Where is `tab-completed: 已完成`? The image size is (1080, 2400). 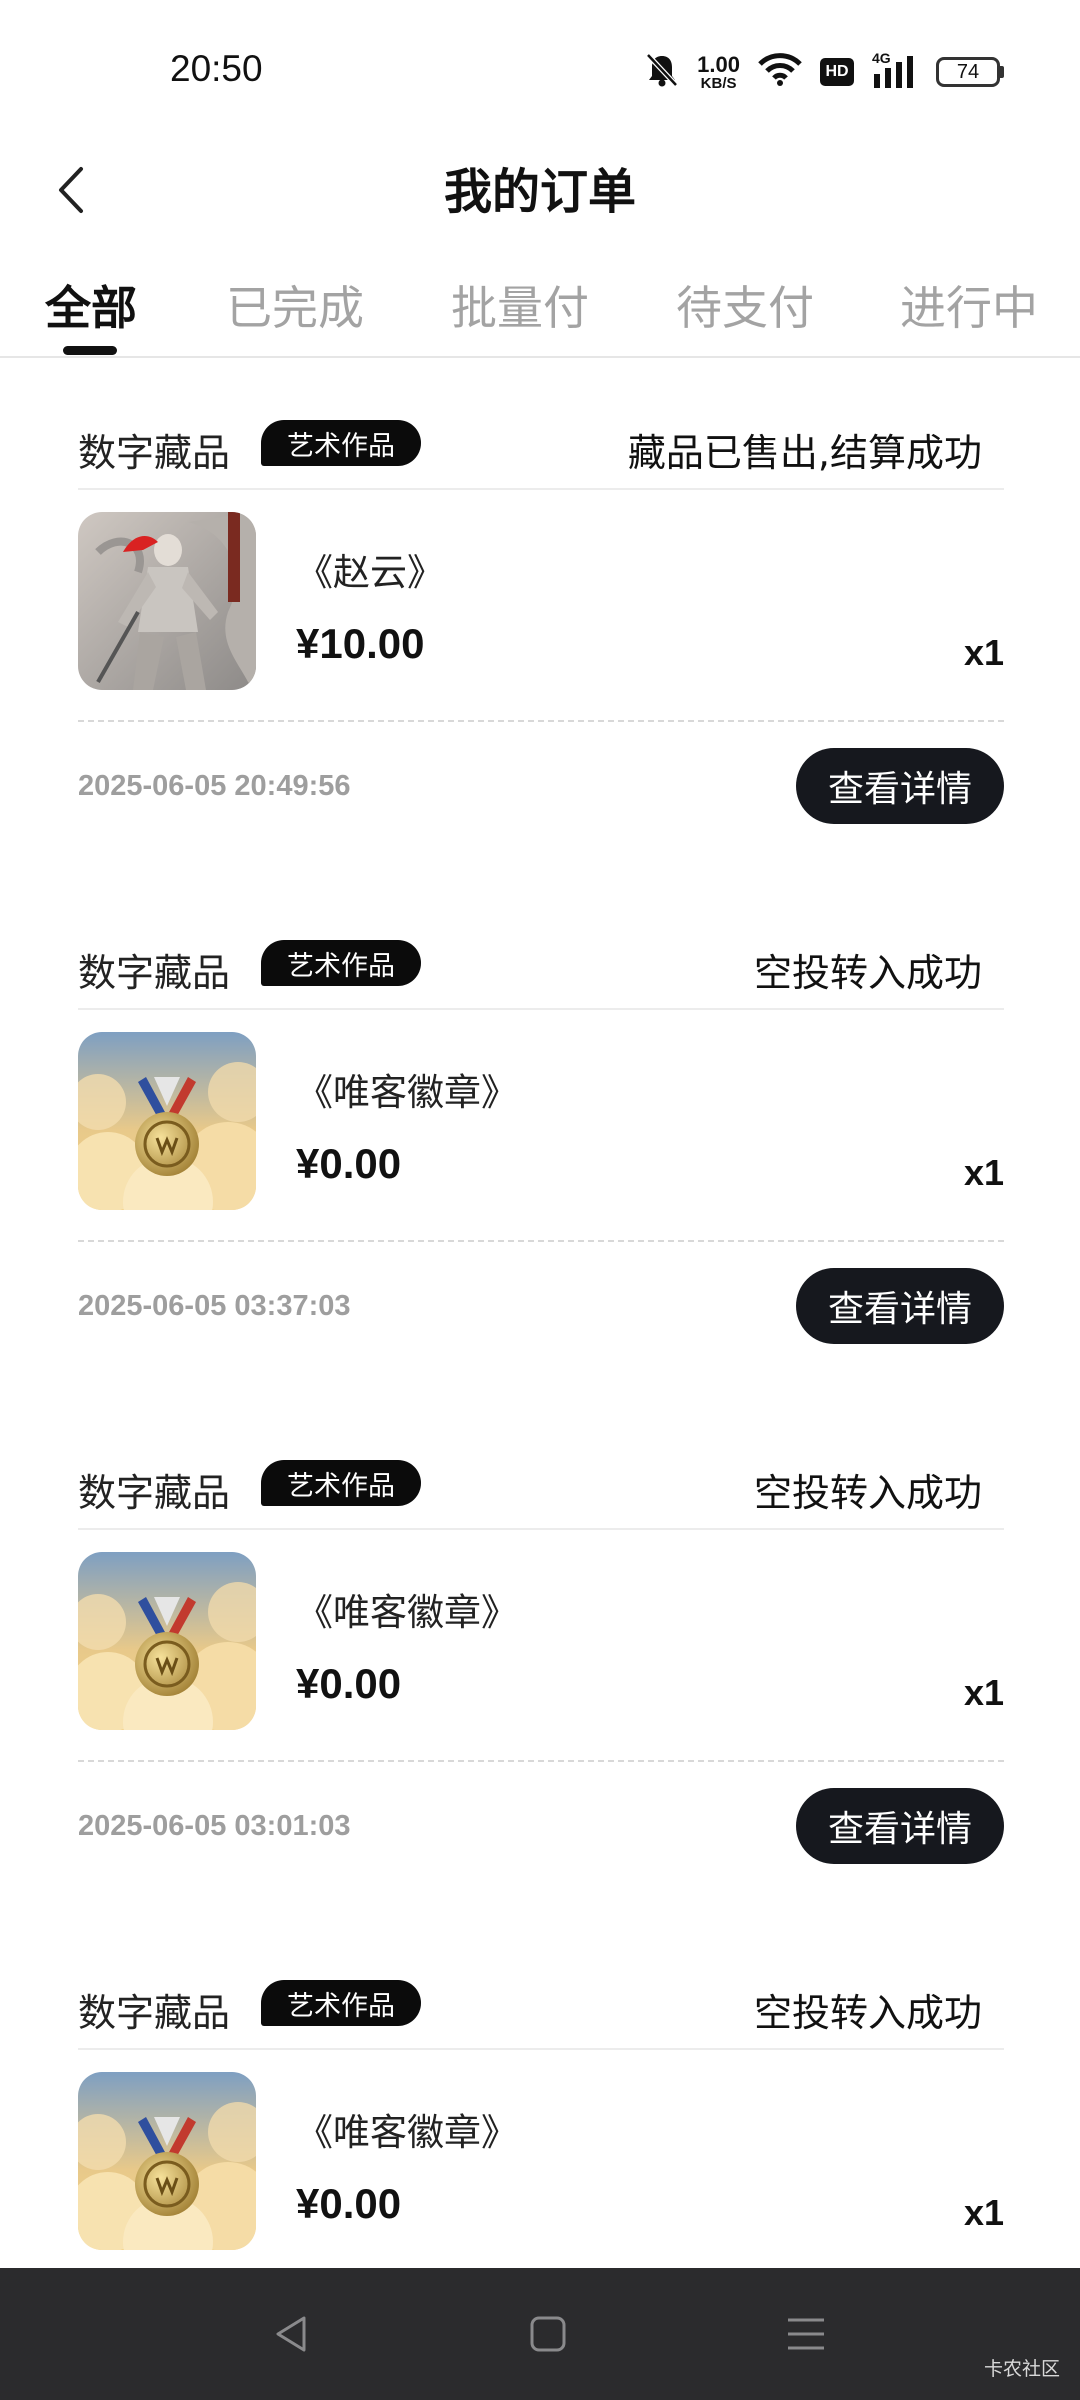 tab-completed: 已完成 is located at coordinates (295, 305).